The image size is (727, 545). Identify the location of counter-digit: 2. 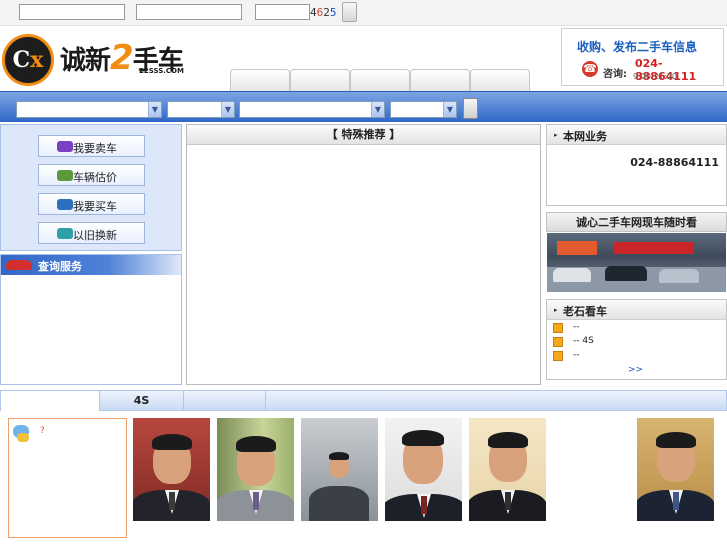
(326, 12).